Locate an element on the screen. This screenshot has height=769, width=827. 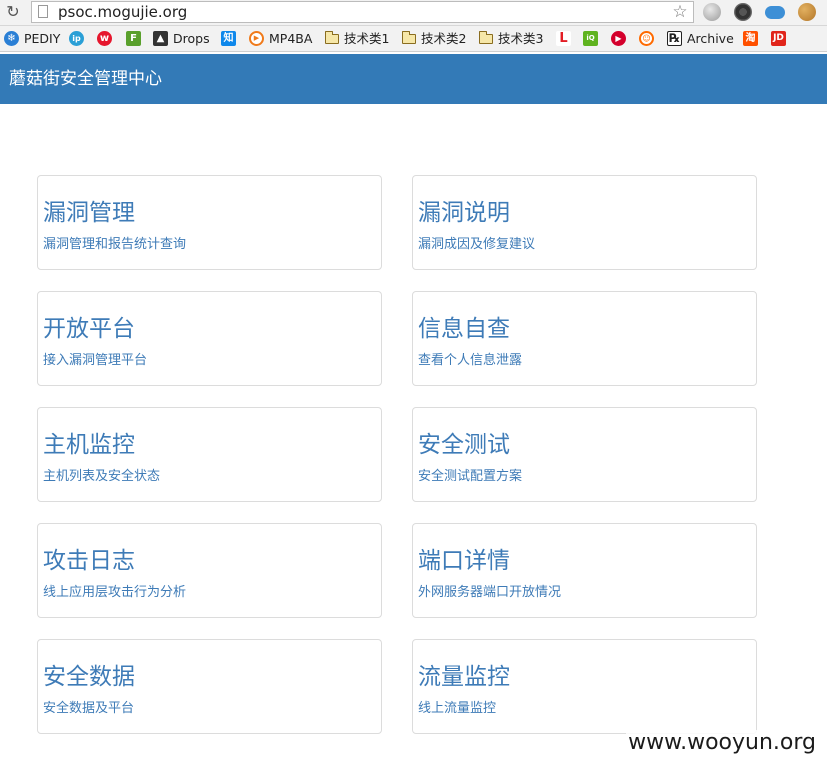
card-traffic-monitoring: 流量监控 线上流量监控 is located at coordinates (584, 686).